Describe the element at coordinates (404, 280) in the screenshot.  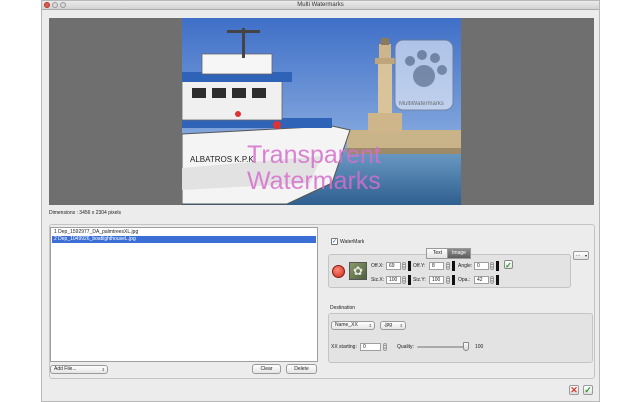
I see `size-x-stepper: ▴ ▾` at that location.